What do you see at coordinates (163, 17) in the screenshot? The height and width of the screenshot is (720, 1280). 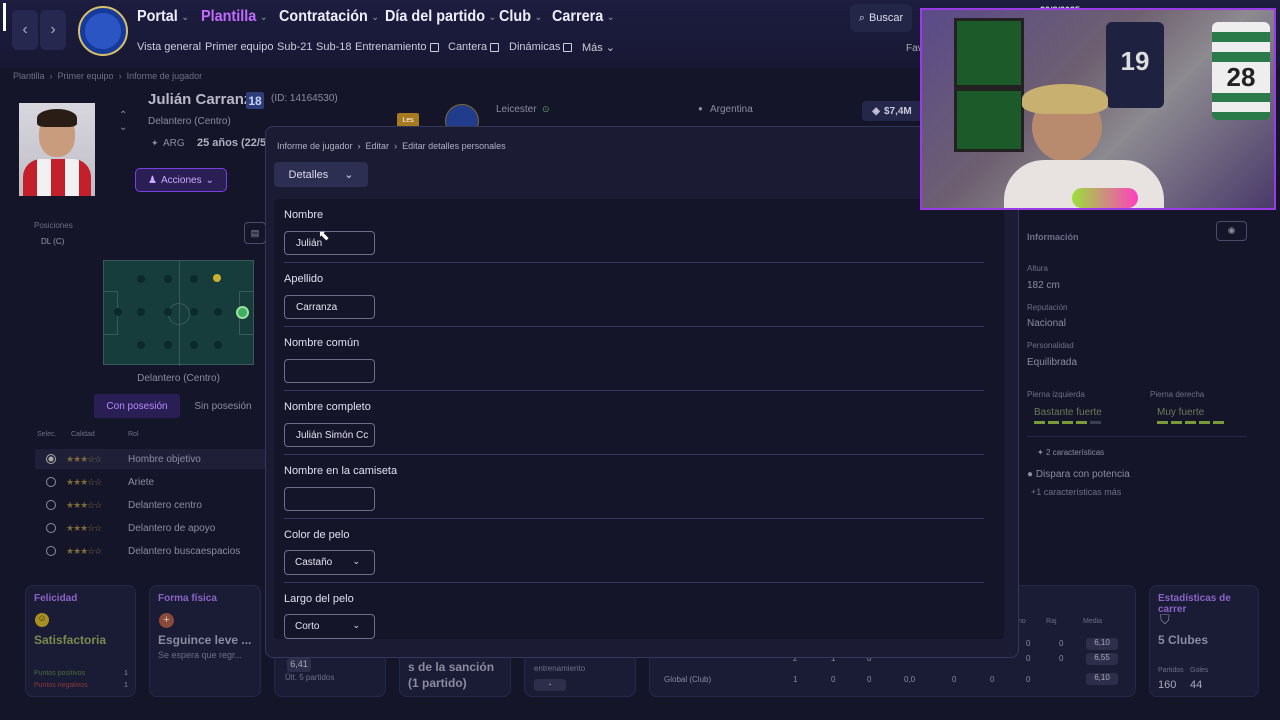 I see `nav-menu-portal: Portal ⌄` at bounding box center [163, 17].